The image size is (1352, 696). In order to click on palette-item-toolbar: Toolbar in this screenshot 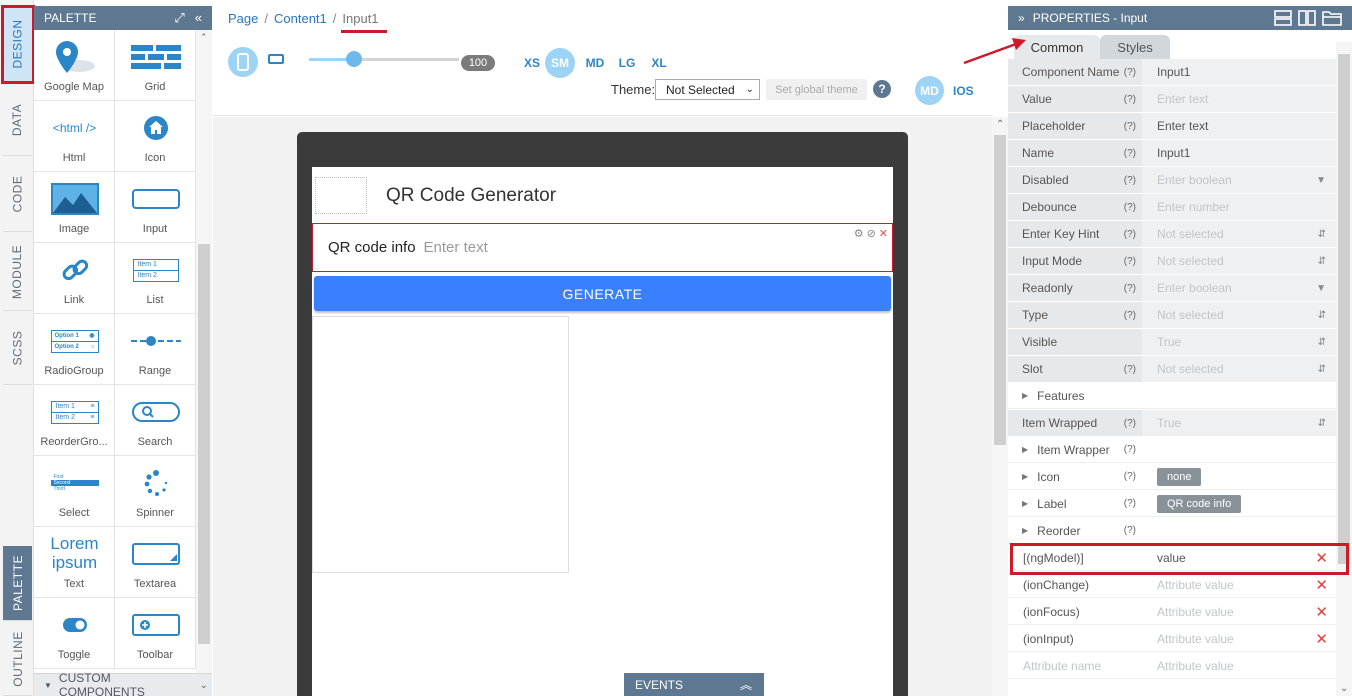, I will do `click(155, 633)`.